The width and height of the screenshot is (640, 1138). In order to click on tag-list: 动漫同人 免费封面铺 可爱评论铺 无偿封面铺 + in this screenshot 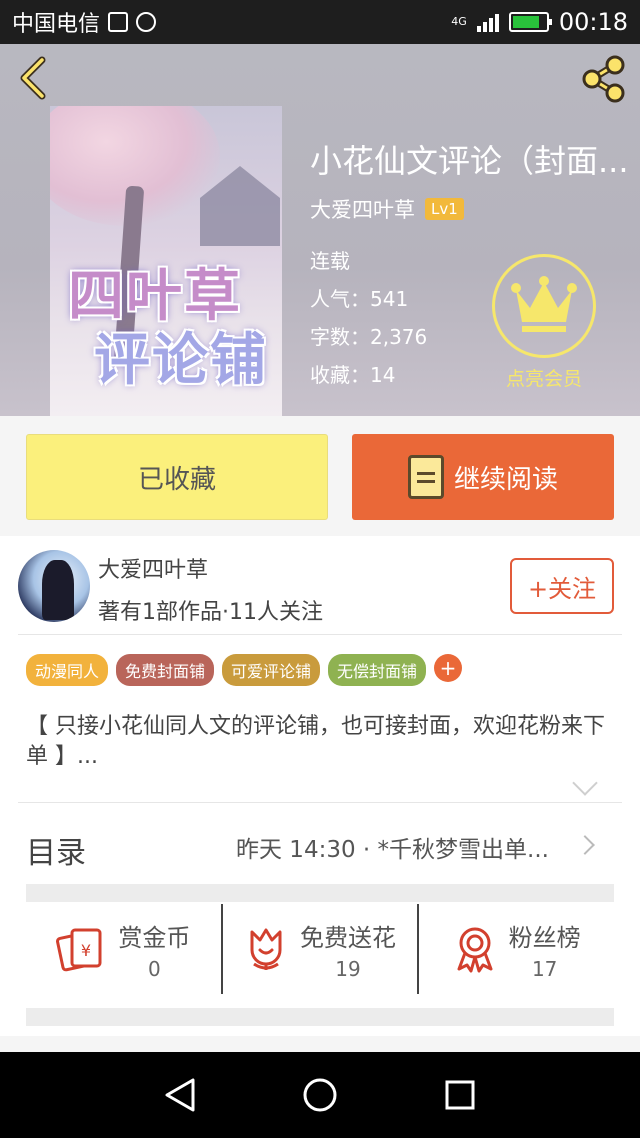, I will do `click(244, 670)`.